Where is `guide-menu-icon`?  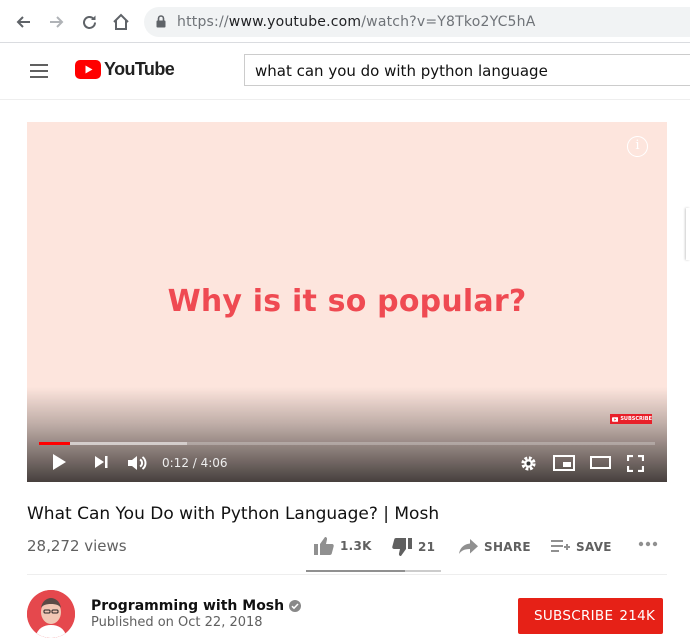 guide-menu-icon is located at coordinates (39, 71).